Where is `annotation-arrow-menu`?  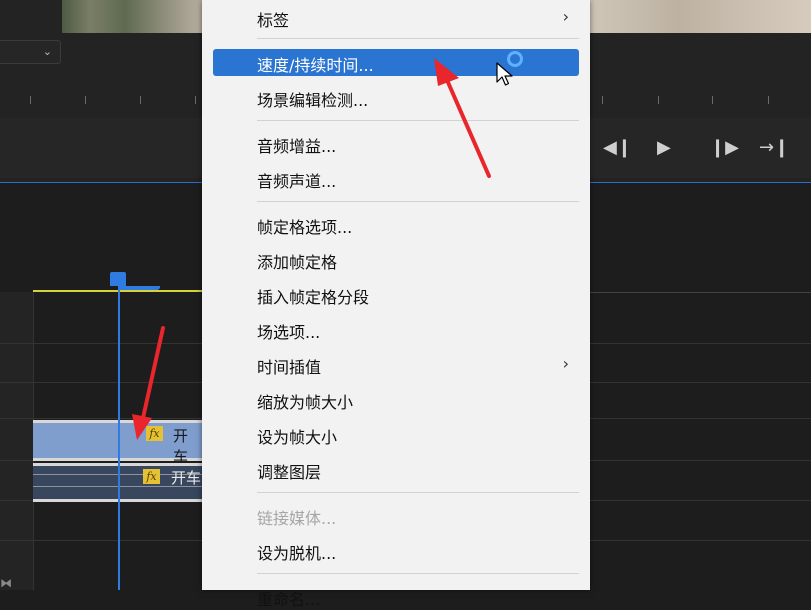
annotation-arrow-menu is located at coordinates (462, 118).